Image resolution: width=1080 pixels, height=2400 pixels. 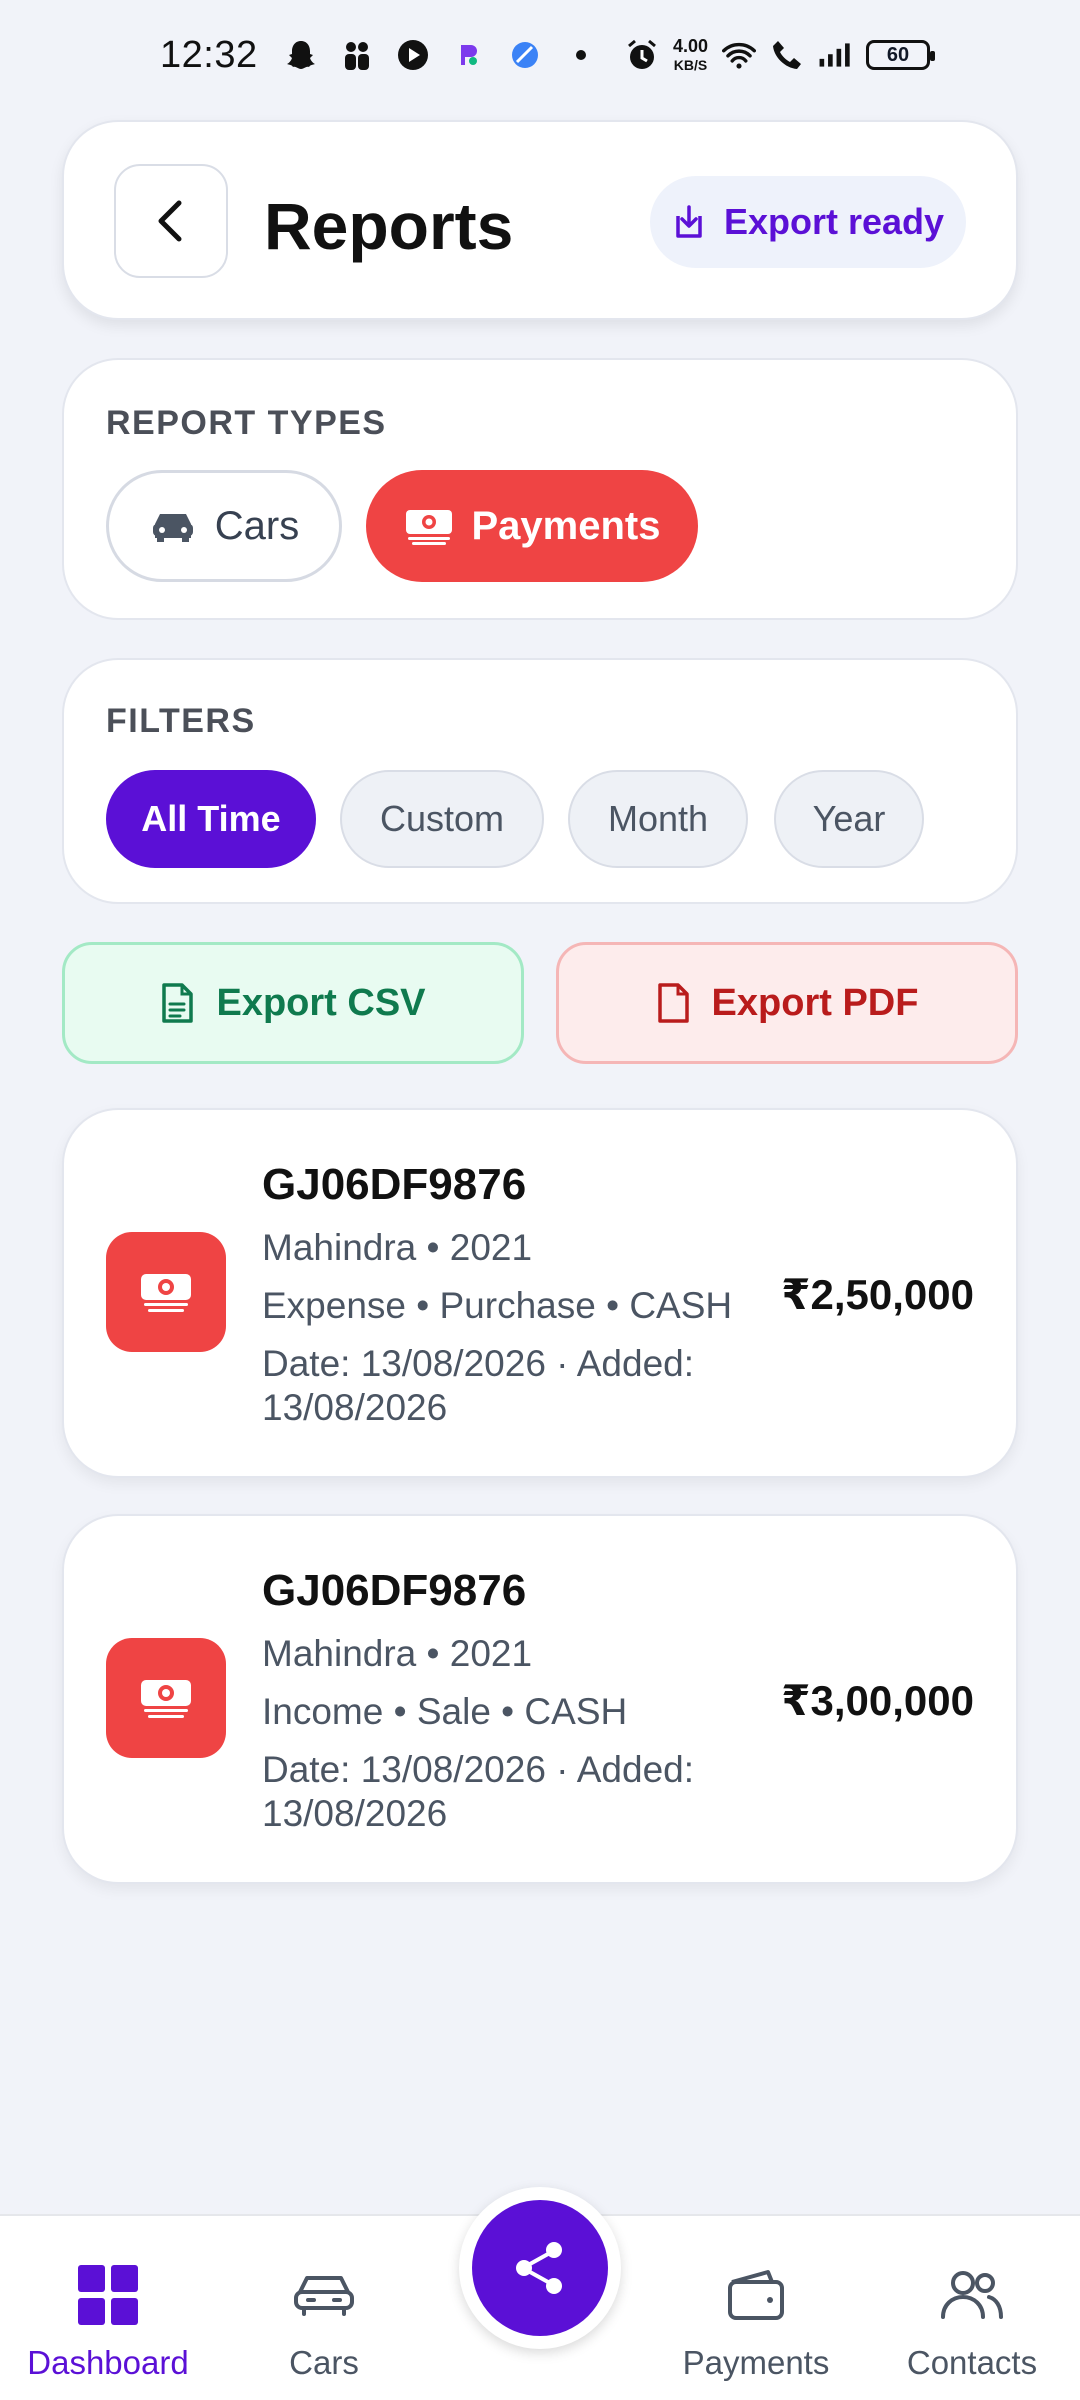 I want to click on browser-icon, so click(x=525, y=55).